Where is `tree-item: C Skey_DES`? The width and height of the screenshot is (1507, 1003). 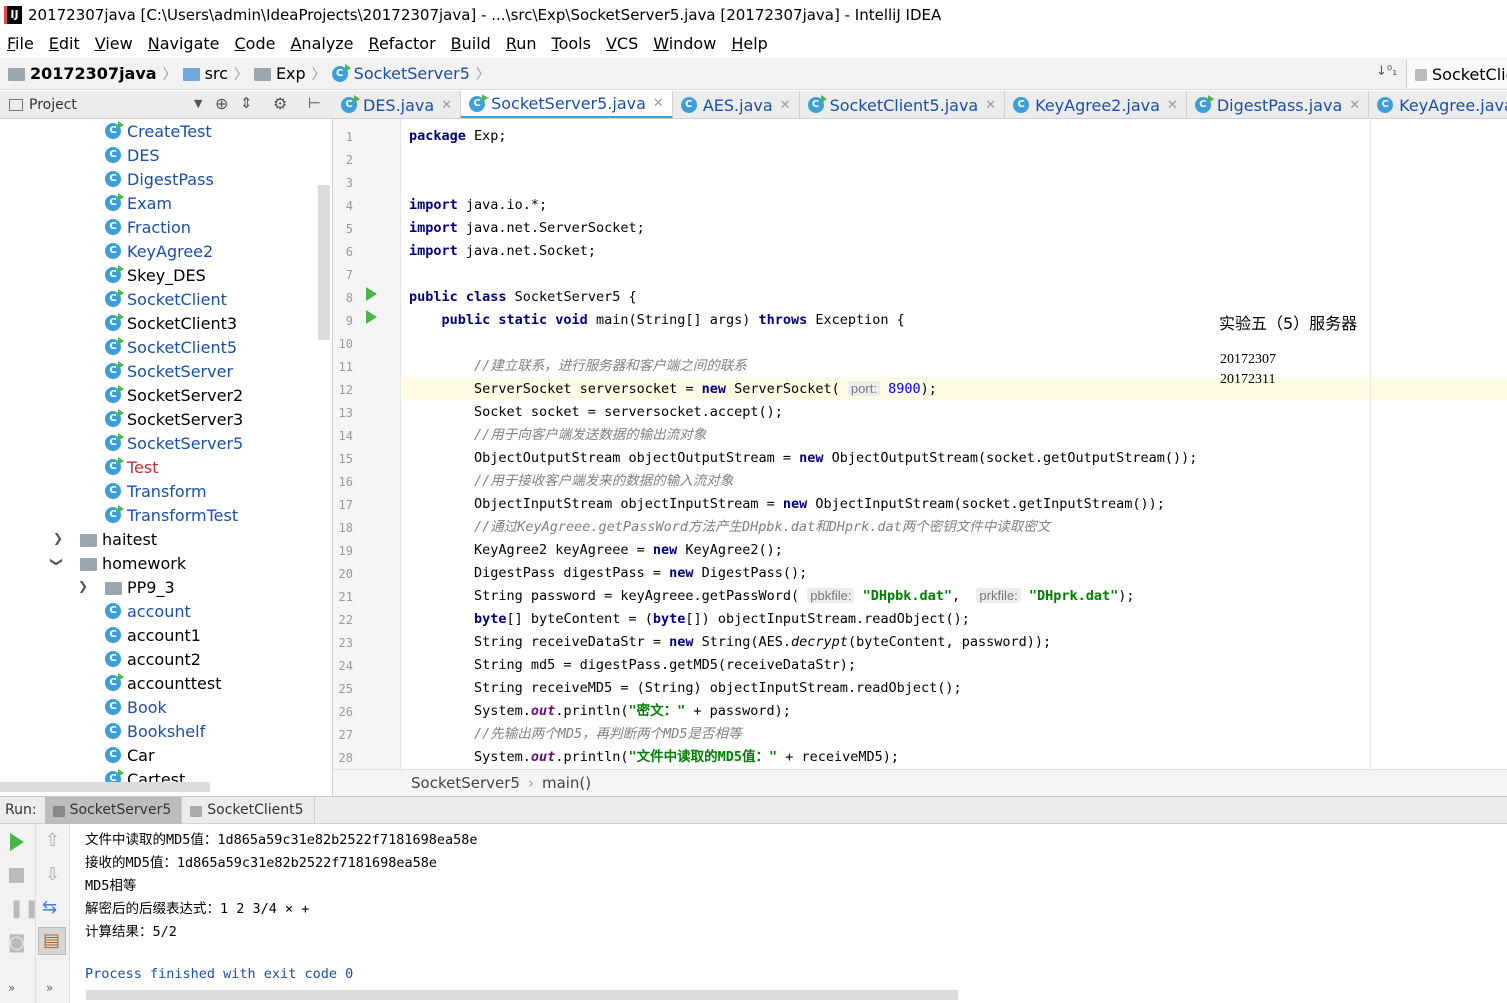 tree-item: C Skey_DES is located at coordinates (155, 275).